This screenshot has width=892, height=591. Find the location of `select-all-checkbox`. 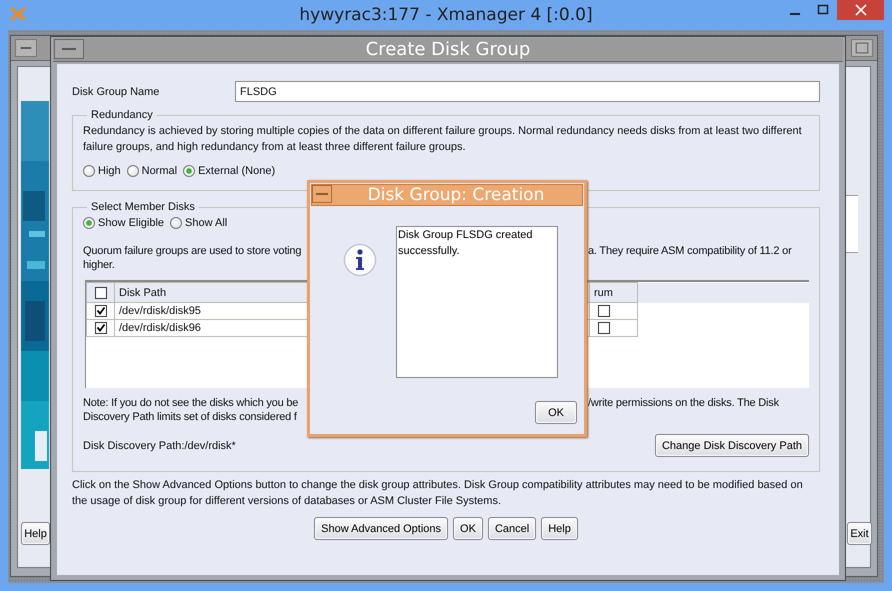

select-all-checkbox is located at coordinates (101, 292).